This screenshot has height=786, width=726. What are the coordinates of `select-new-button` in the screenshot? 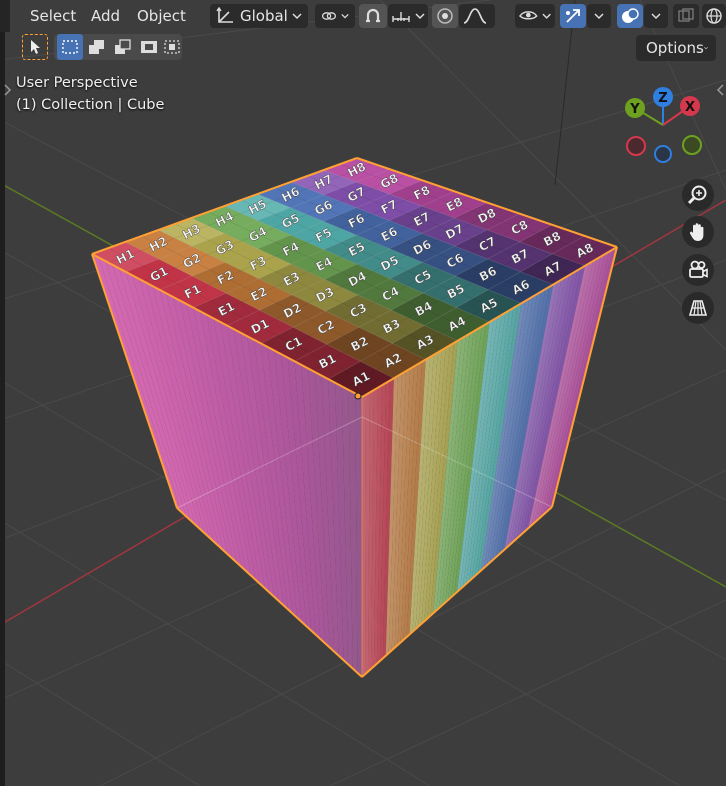 It's located at (70, 47).